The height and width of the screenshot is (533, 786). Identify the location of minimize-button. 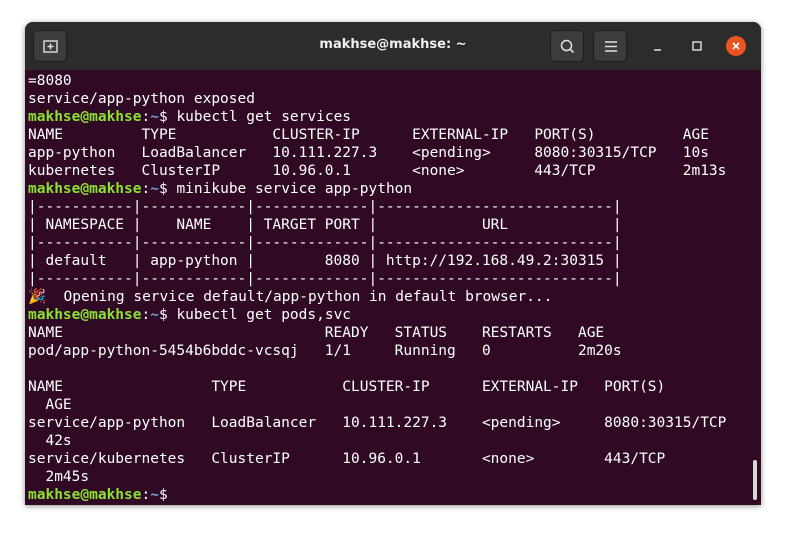
(658, 46).